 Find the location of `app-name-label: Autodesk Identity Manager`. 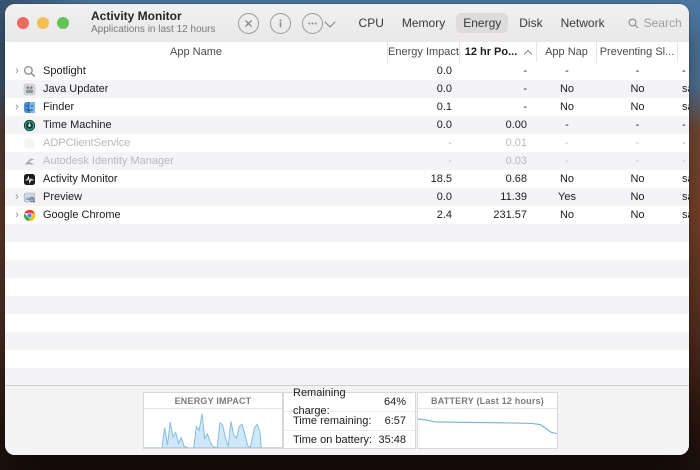

app-name-label: Autodesk Identity Manager is located at coordinates (108, 161).